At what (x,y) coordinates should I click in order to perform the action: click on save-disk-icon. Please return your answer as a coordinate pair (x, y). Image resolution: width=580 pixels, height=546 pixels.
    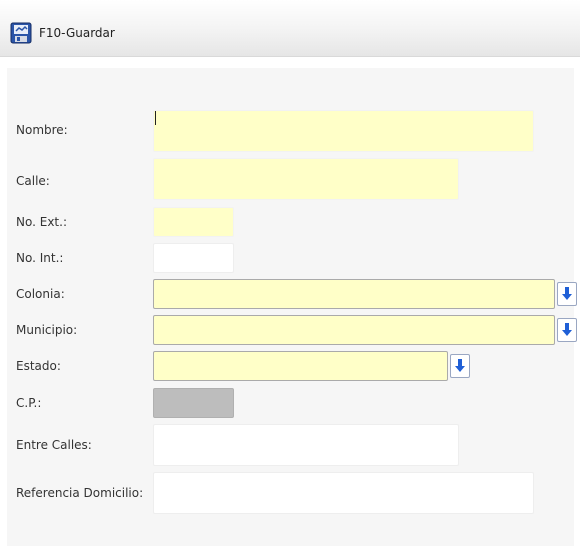
    Looking at the image, I should click on (21, 33).